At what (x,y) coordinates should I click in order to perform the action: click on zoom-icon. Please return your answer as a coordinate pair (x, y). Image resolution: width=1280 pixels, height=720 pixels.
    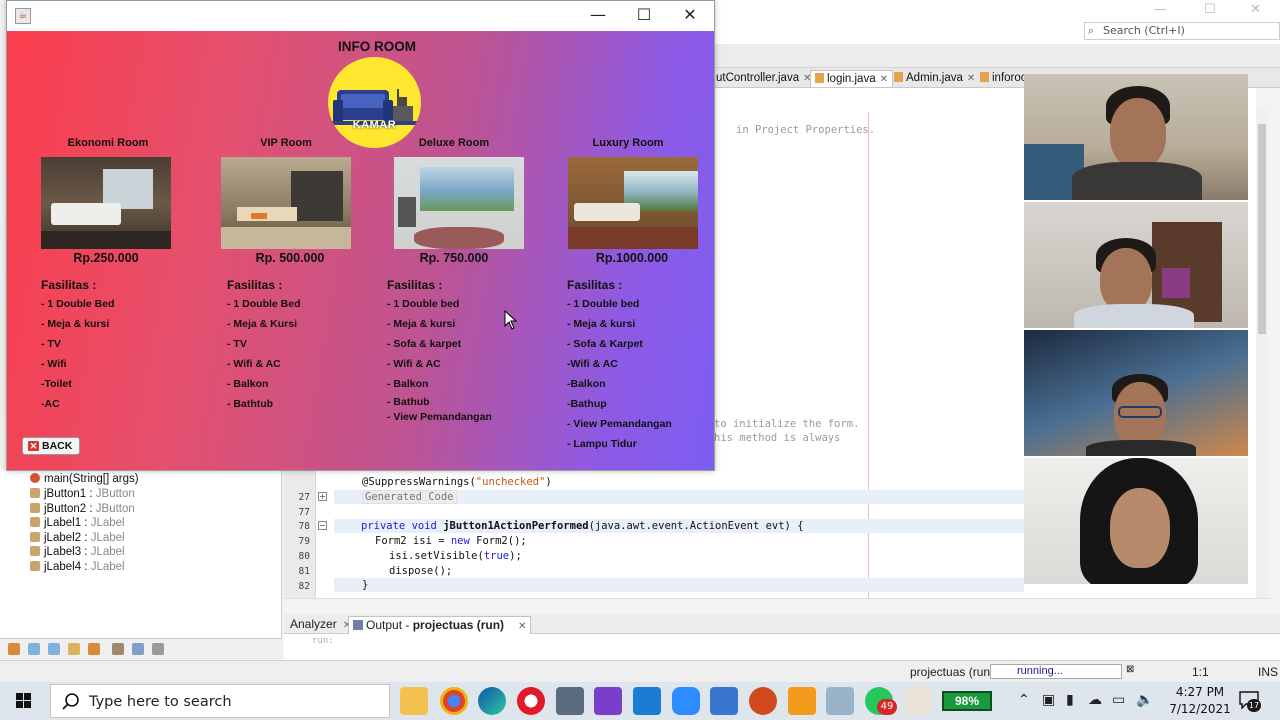
    Looking at the image, I should click on (686, 701).